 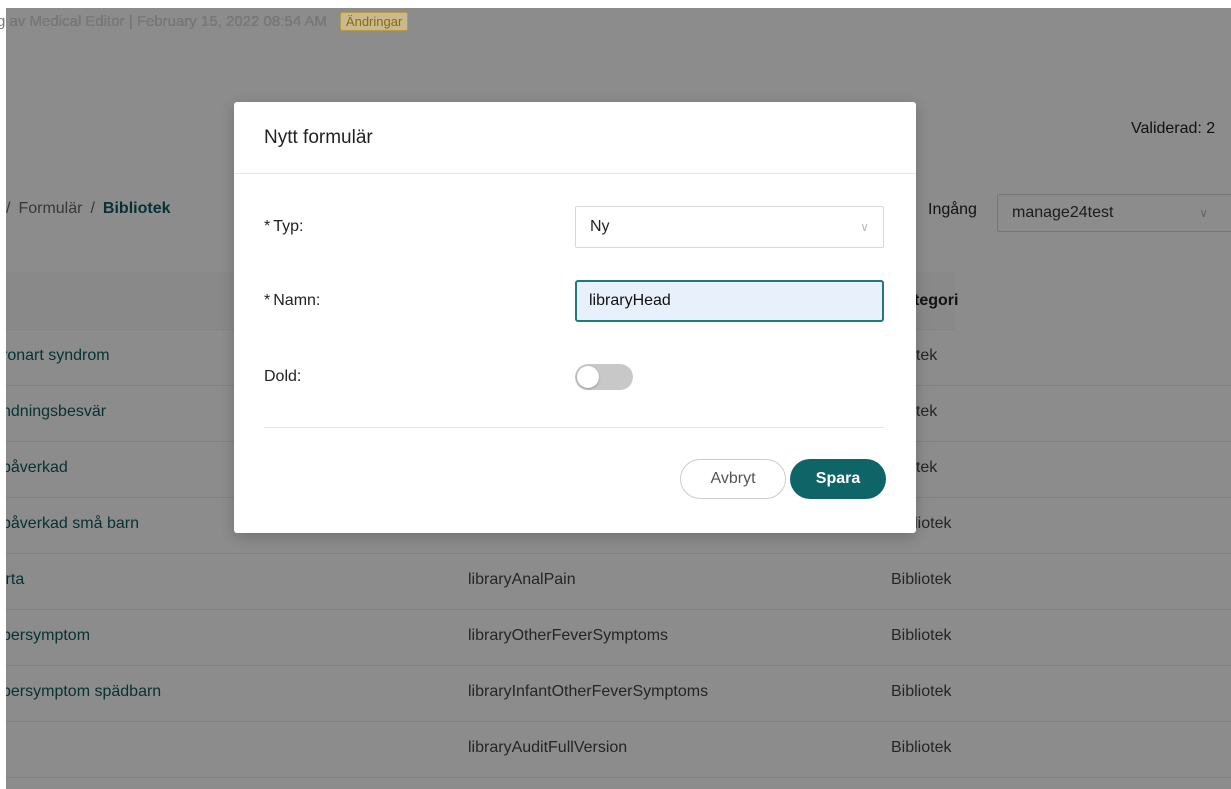 What do you see at coordinates (297, 300) in the screenshot?
I see `name-label-text: Namn:` at bounding box center [297, 300].